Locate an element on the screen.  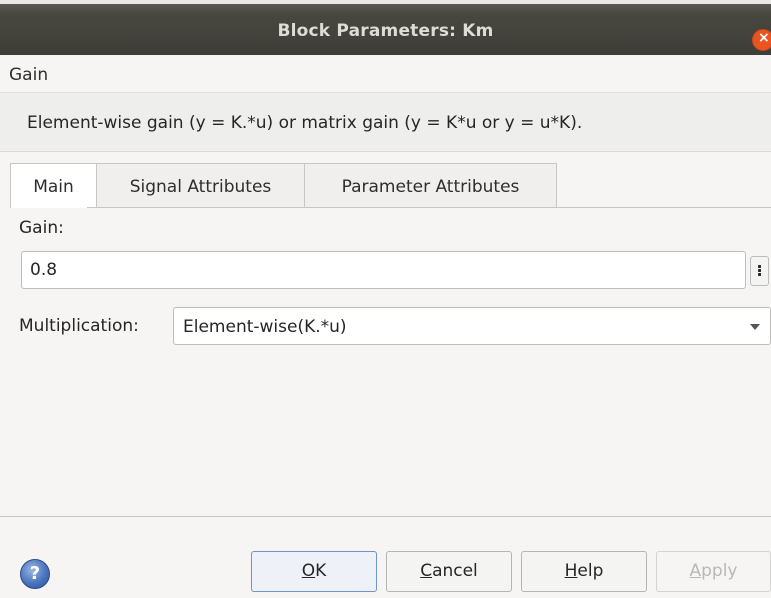
cancel-button: Cancel is located at coordinates (449, 571).